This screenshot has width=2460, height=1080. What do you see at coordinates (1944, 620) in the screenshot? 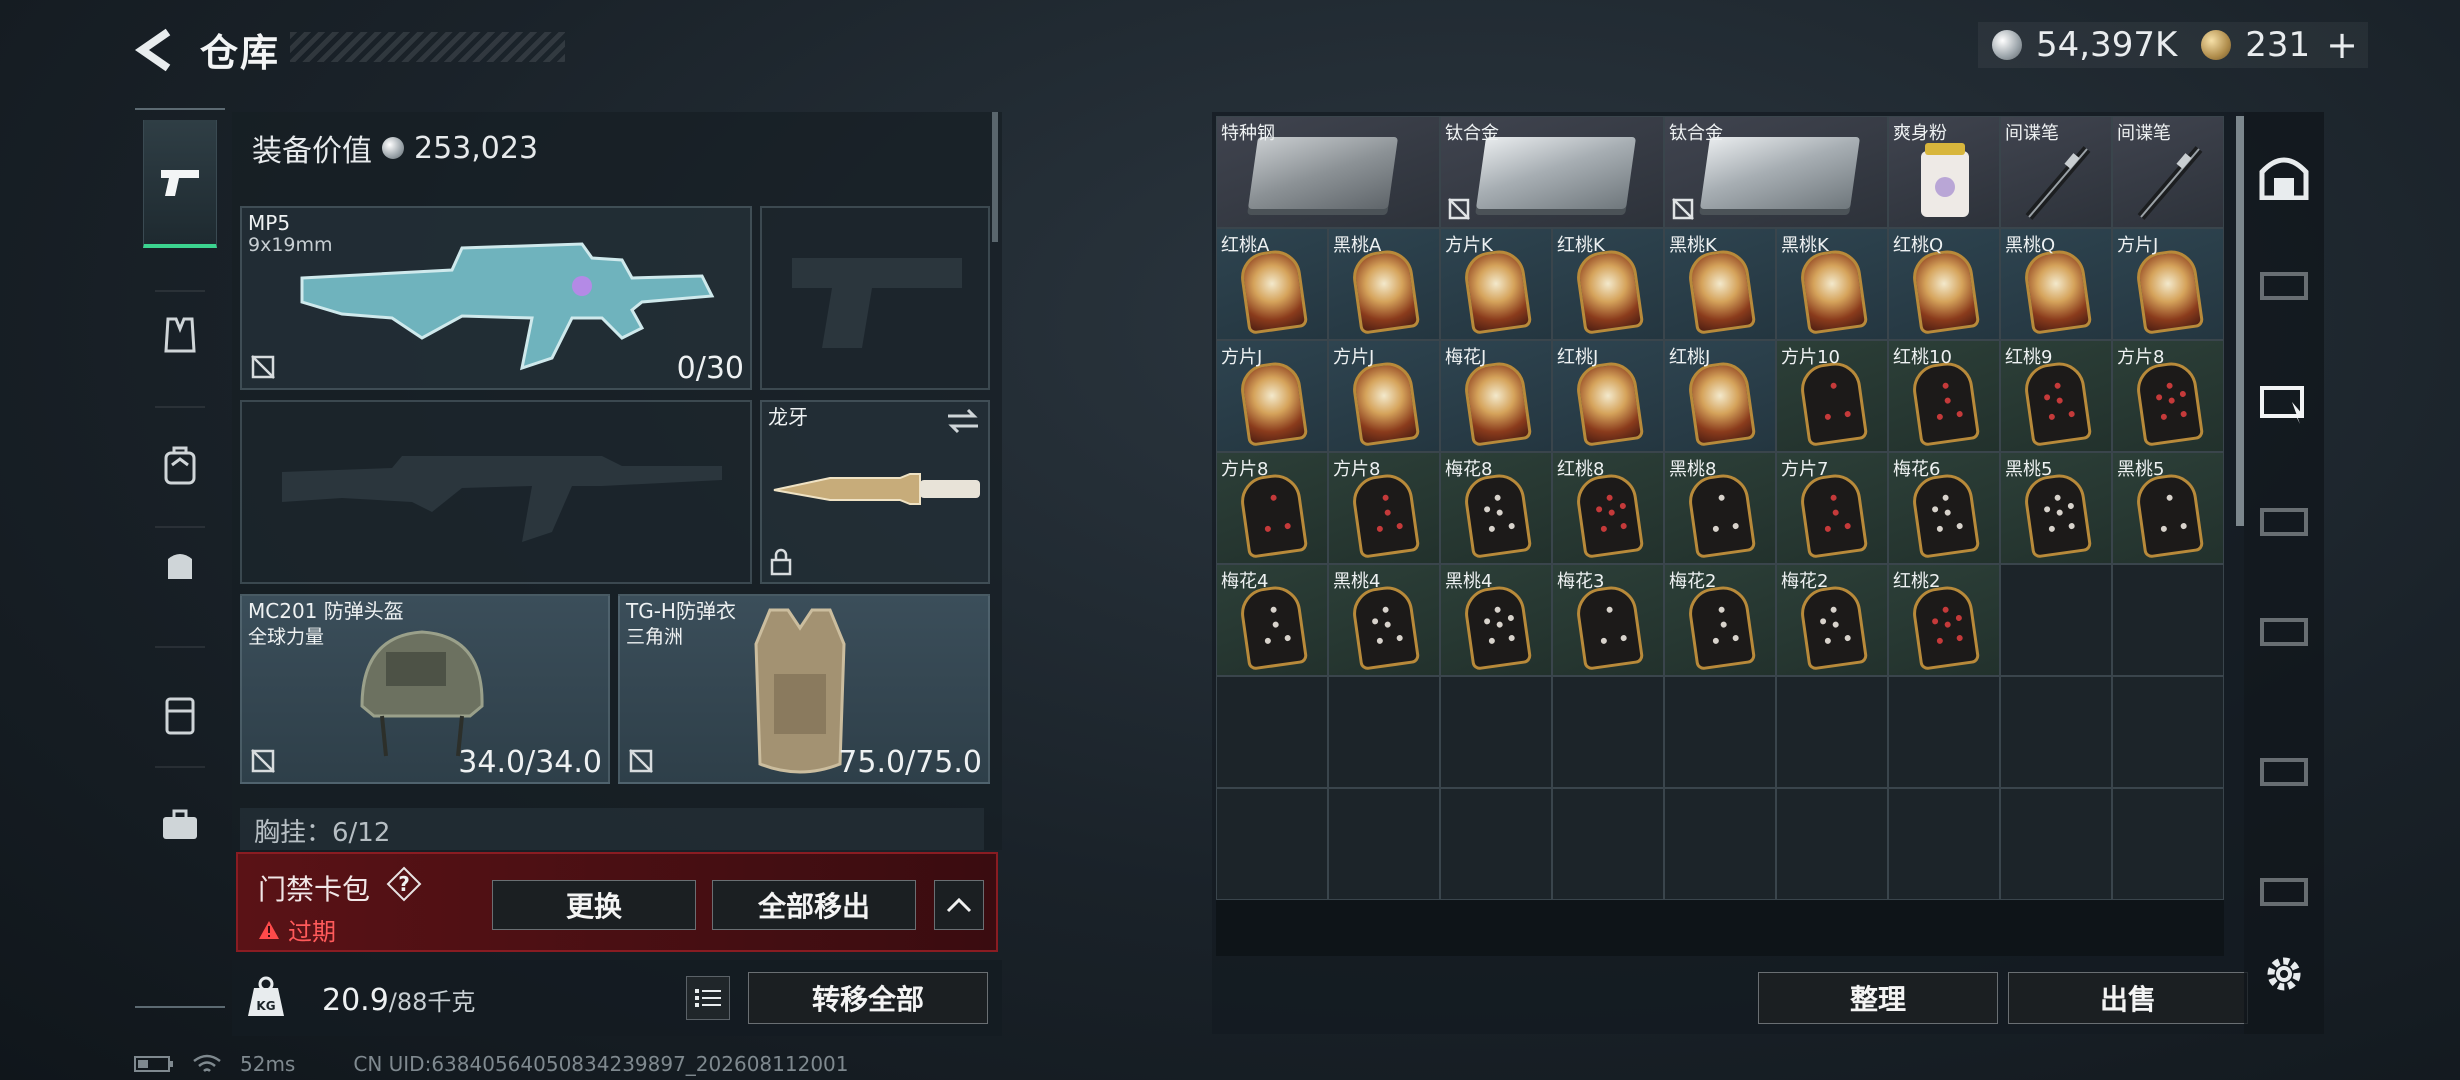
I see `storage-item: 红桃2` at bounding box center [1944, 620].